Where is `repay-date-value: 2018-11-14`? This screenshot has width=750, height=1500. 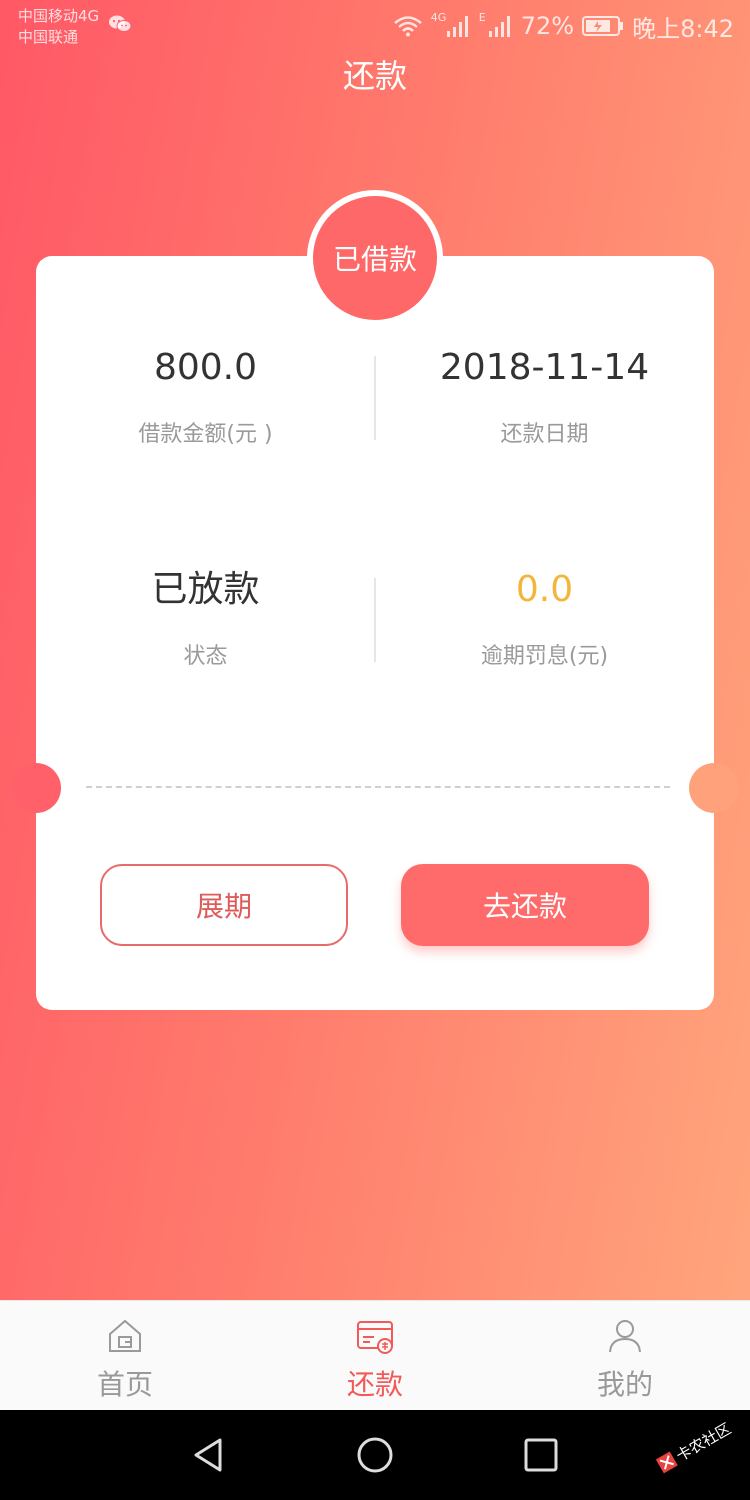
repay-date-value: 2018-11-14 is located at coordinates (544, 367).